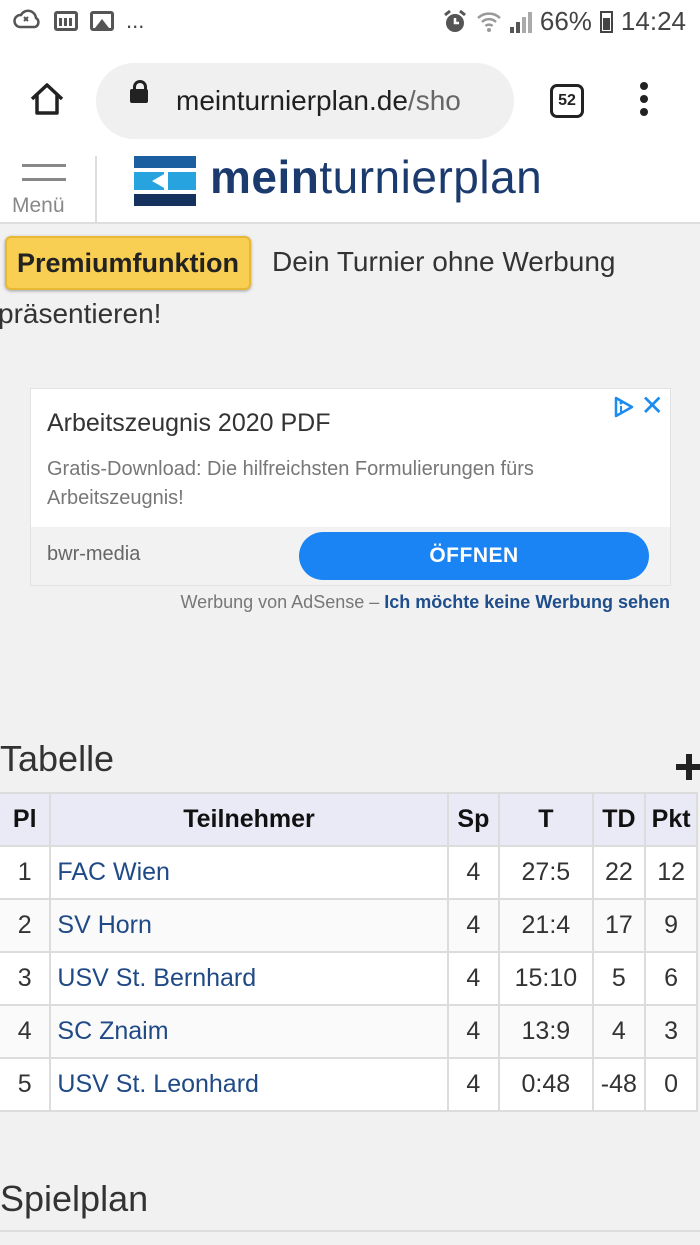 The image size is (700, 1245). Describe the element at coordinates (619, 978) in the screenshot. I see `cell-goal-diff: 5` at that location.